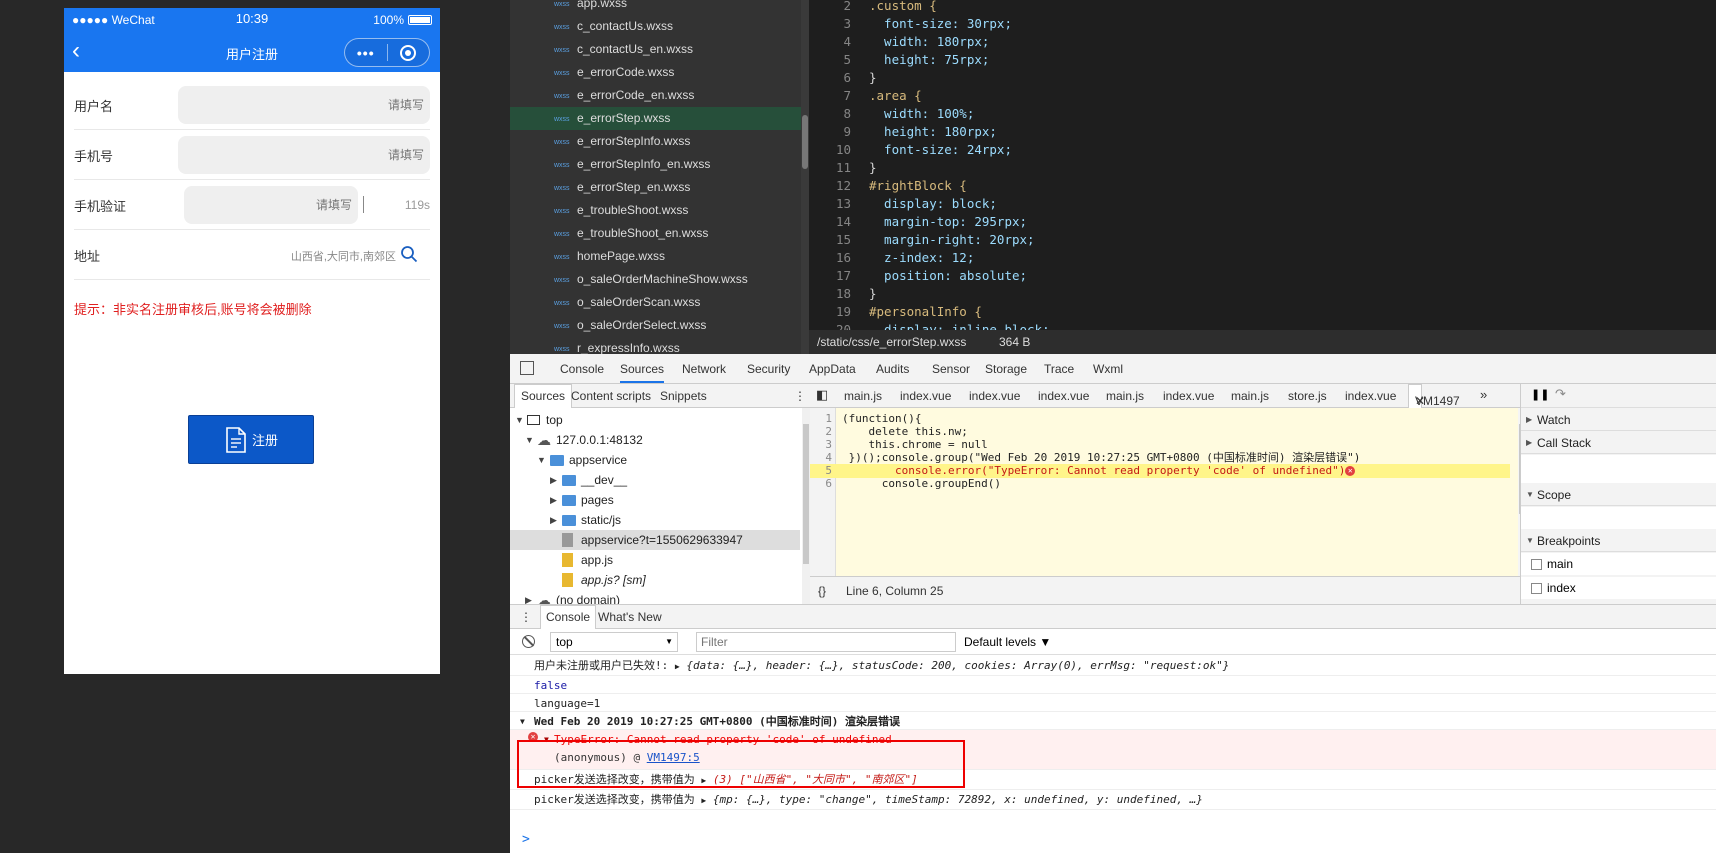 This screenshot has height=853, width=1716. I want to click on tab-snippets: Snippets, so click(683, 396).